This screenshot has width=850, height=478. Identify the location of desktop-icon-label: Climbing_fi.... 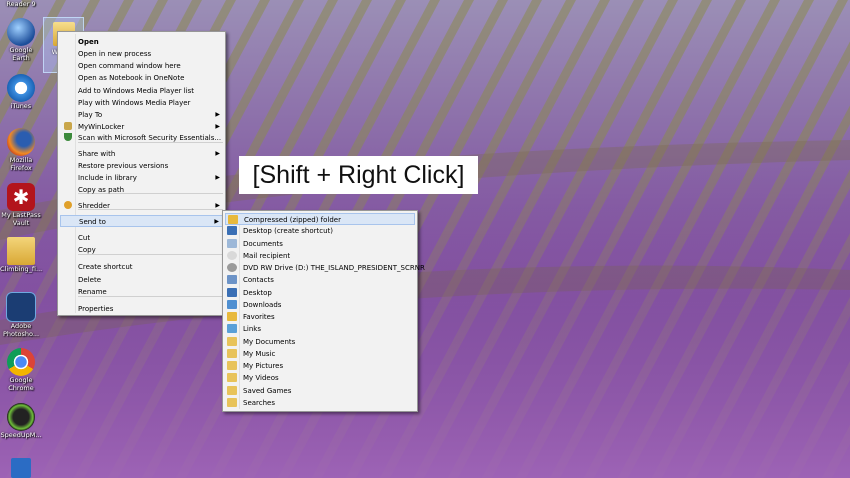
(21, 269).